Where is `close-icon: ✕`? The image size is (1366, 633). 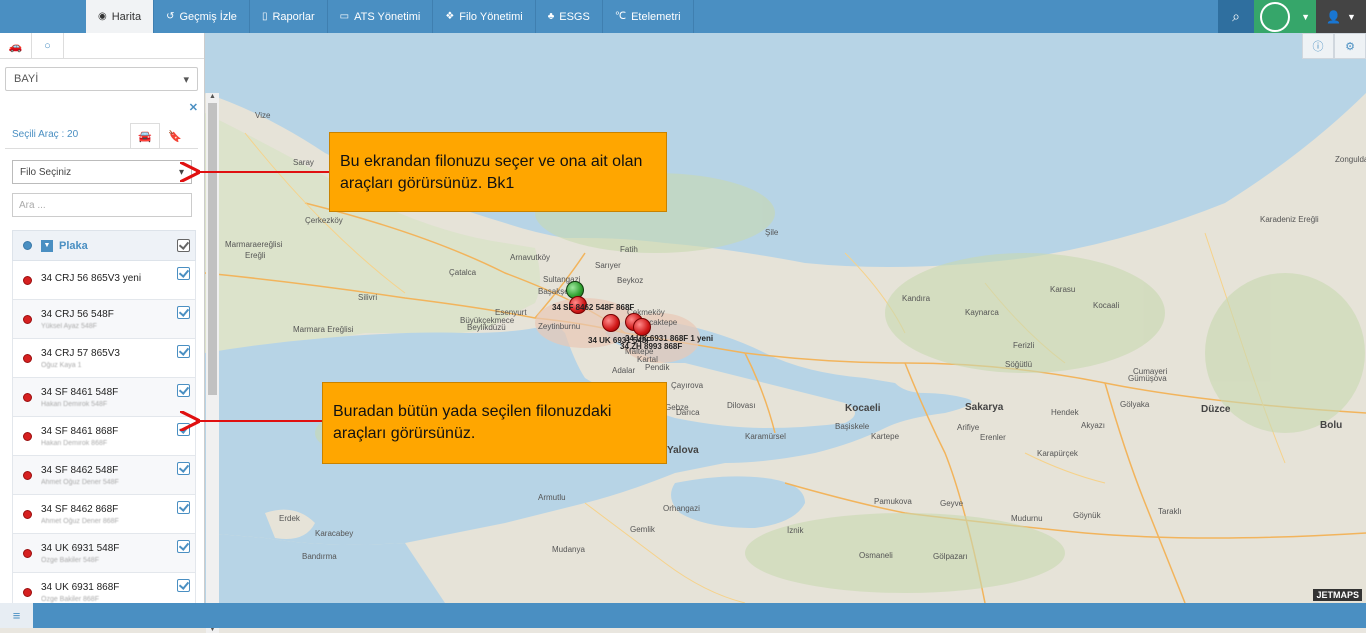 close-icon: ✕ is located at coordinates (193, 107).